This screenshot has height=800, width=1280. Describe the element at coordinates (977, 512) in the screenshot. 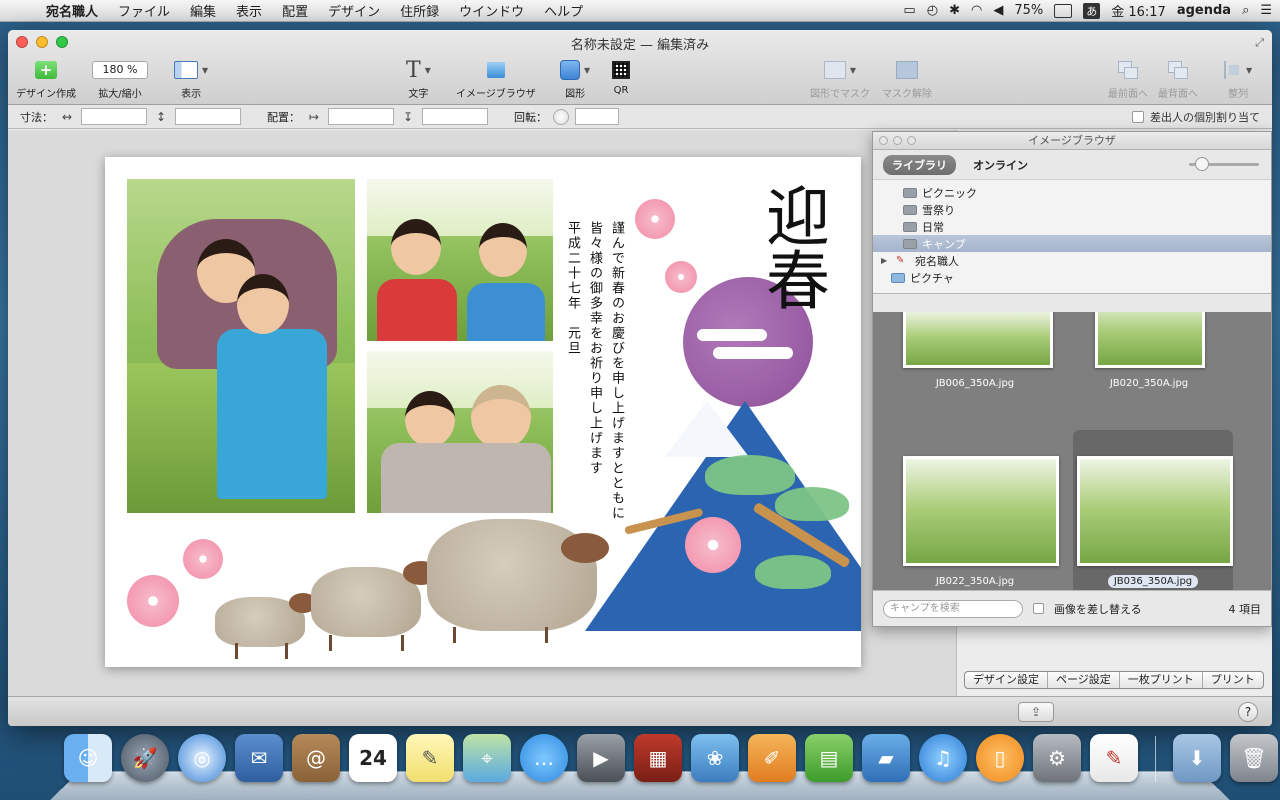

I see `thumbnail-item: JB022_350A.jpg` at that location.